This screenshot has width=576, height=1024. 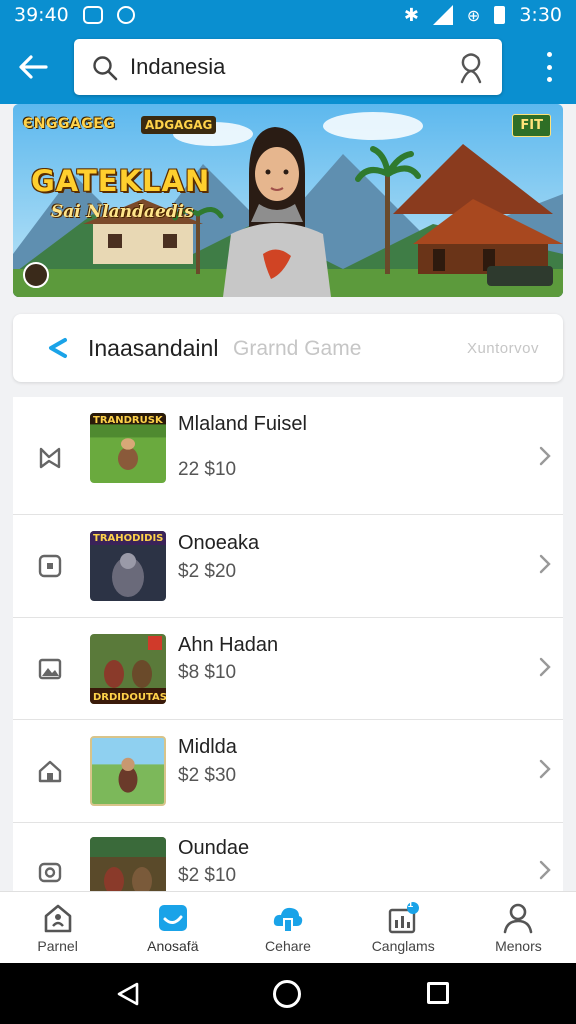 I want to click on nav-label: Menors, so click(x=518, y=946).